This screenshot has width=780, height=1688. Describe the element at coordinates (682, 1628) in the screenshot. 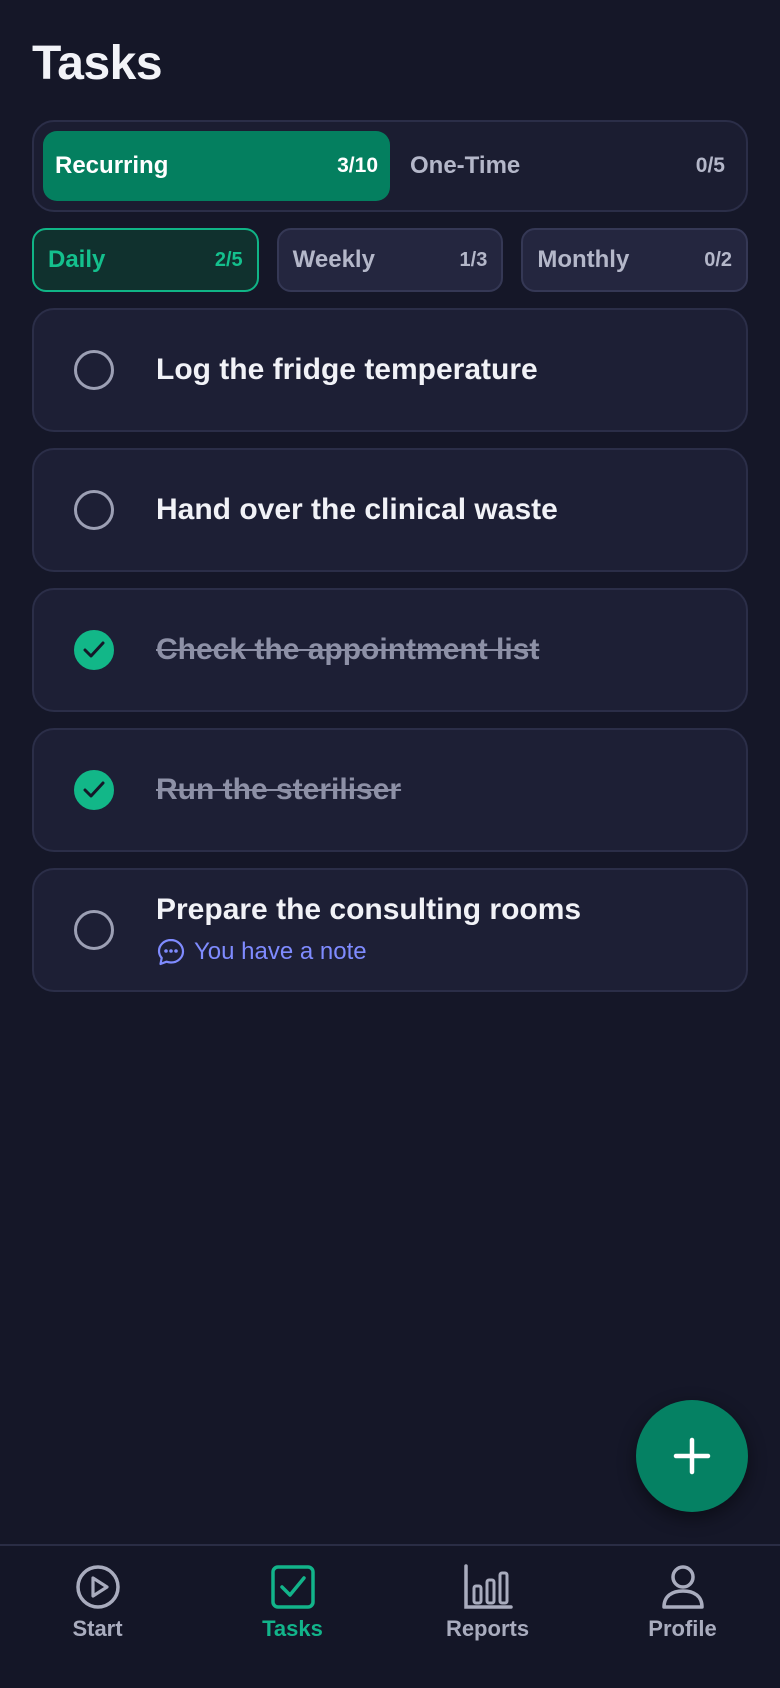

I see `nav-profile-label: Profile` at that location.